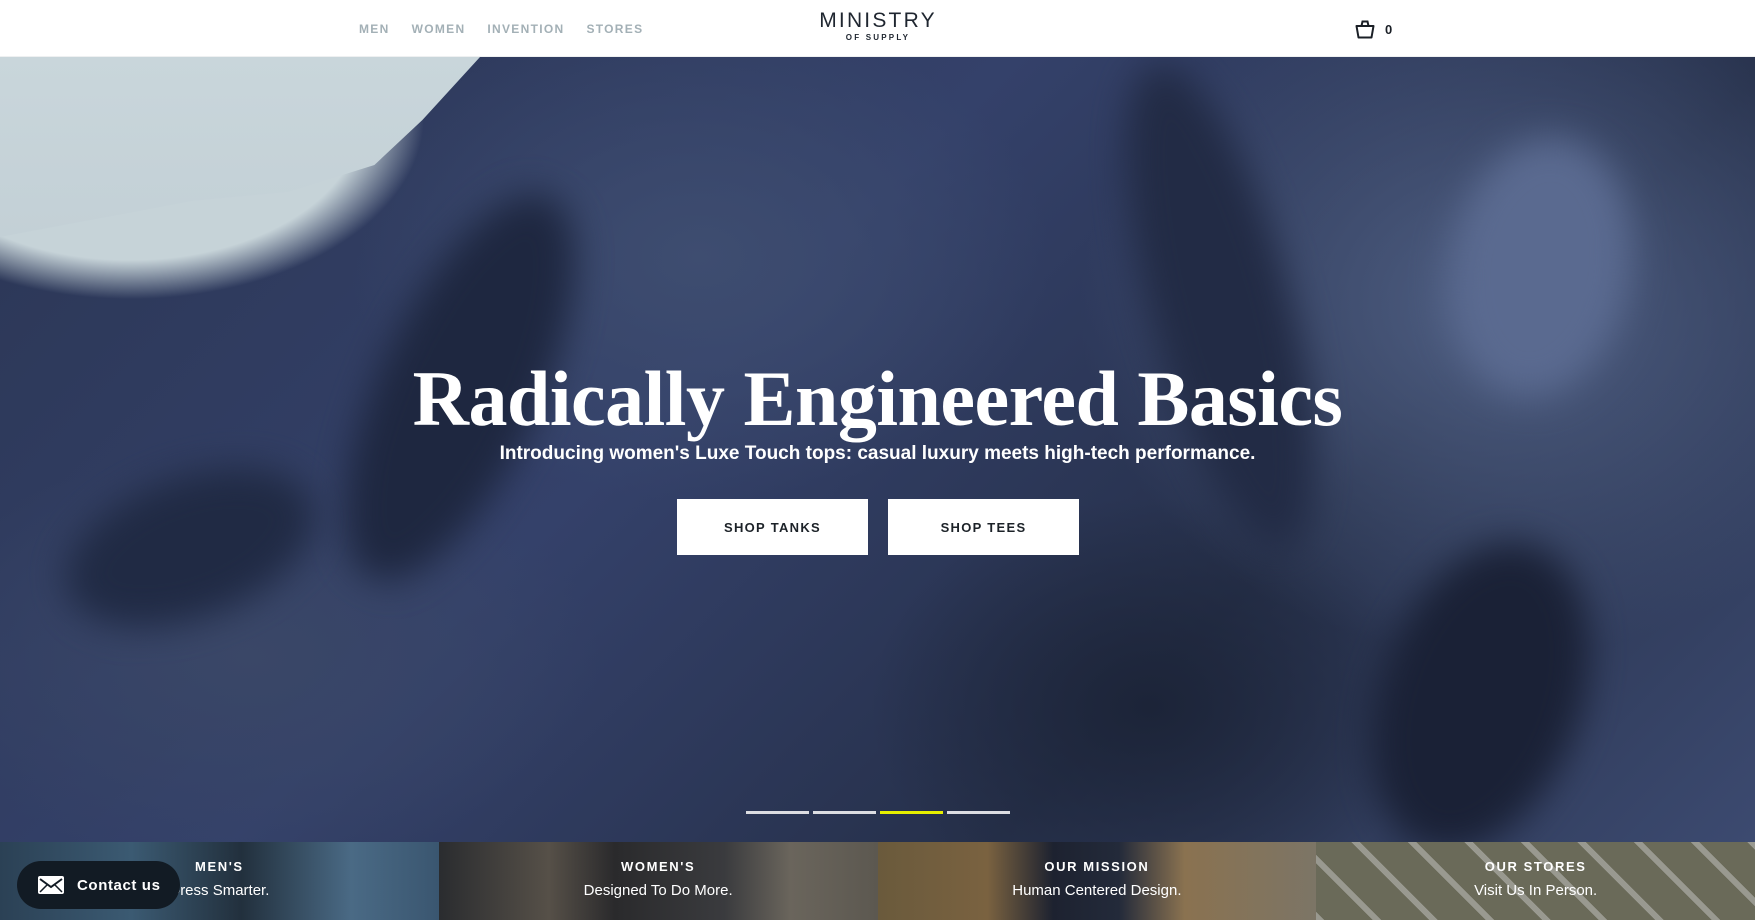  Describe the element at coordinates (525, 29) in the screenshot. I see `nav-invention: INVENTION` at that location.